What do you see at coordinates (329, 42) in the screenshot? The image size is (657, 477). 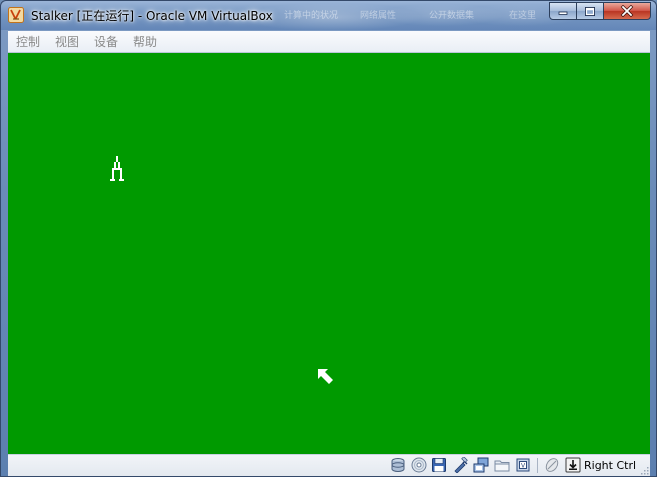 I see `menu-bar: 控制 视图 设备 帮助` at bounding box center [329, 42].